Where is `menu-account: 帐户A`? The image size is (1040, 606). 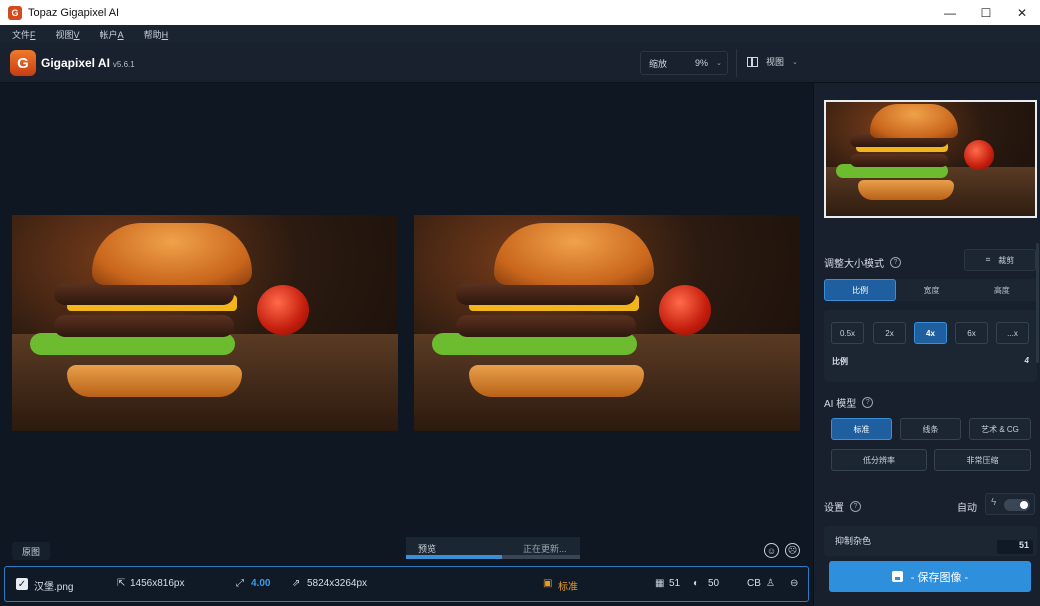
menu-account: 帐户A is located at coordinates (112, 34).